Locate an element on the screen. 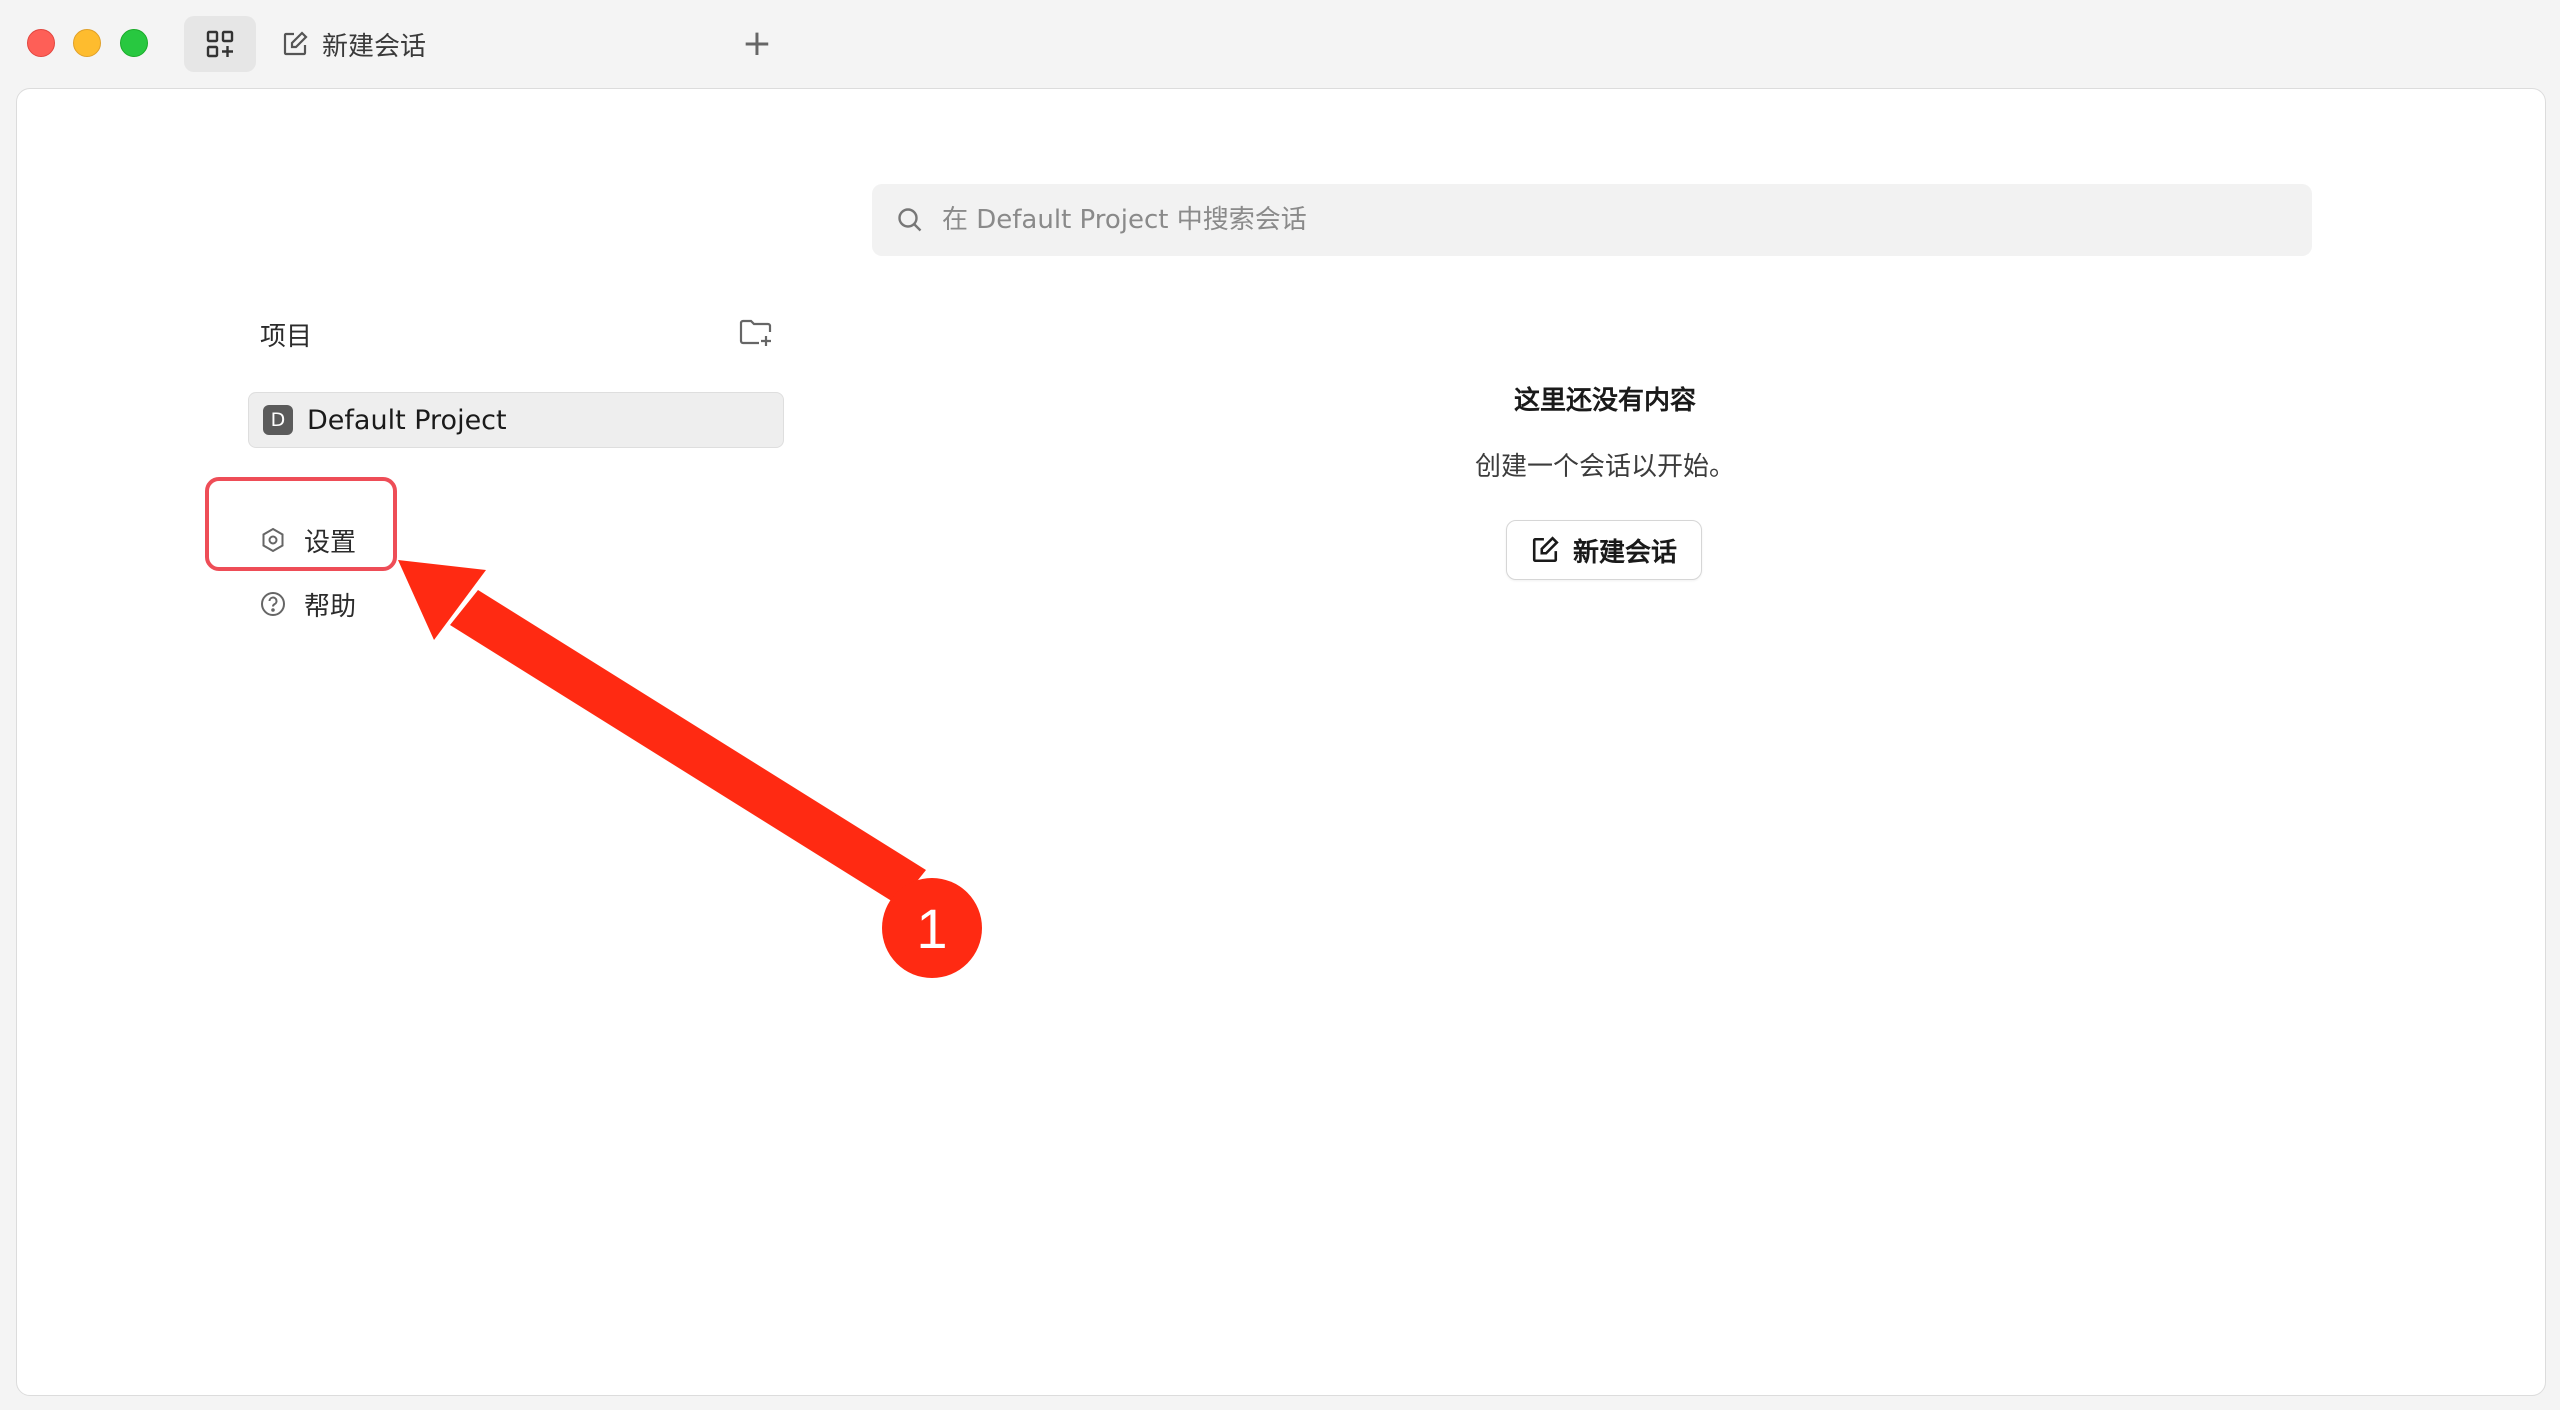  zoom-window-button is located at coordinates (134, 43).